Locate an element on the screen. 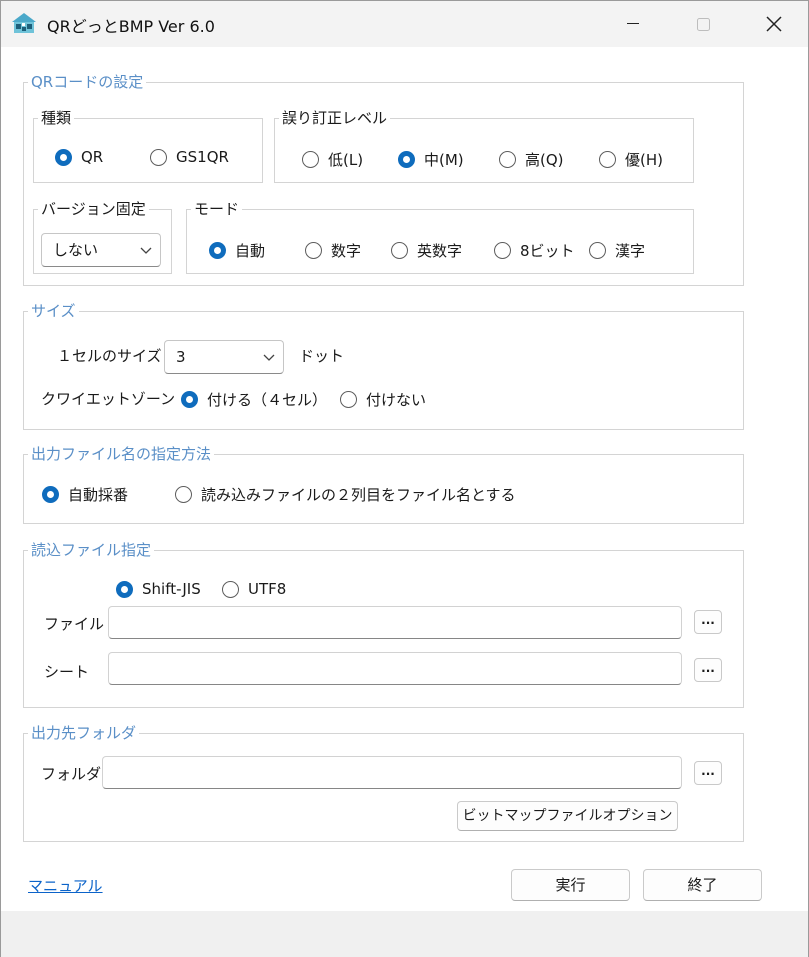  manual-link: マニュアル is located at coordinates (65, 885).